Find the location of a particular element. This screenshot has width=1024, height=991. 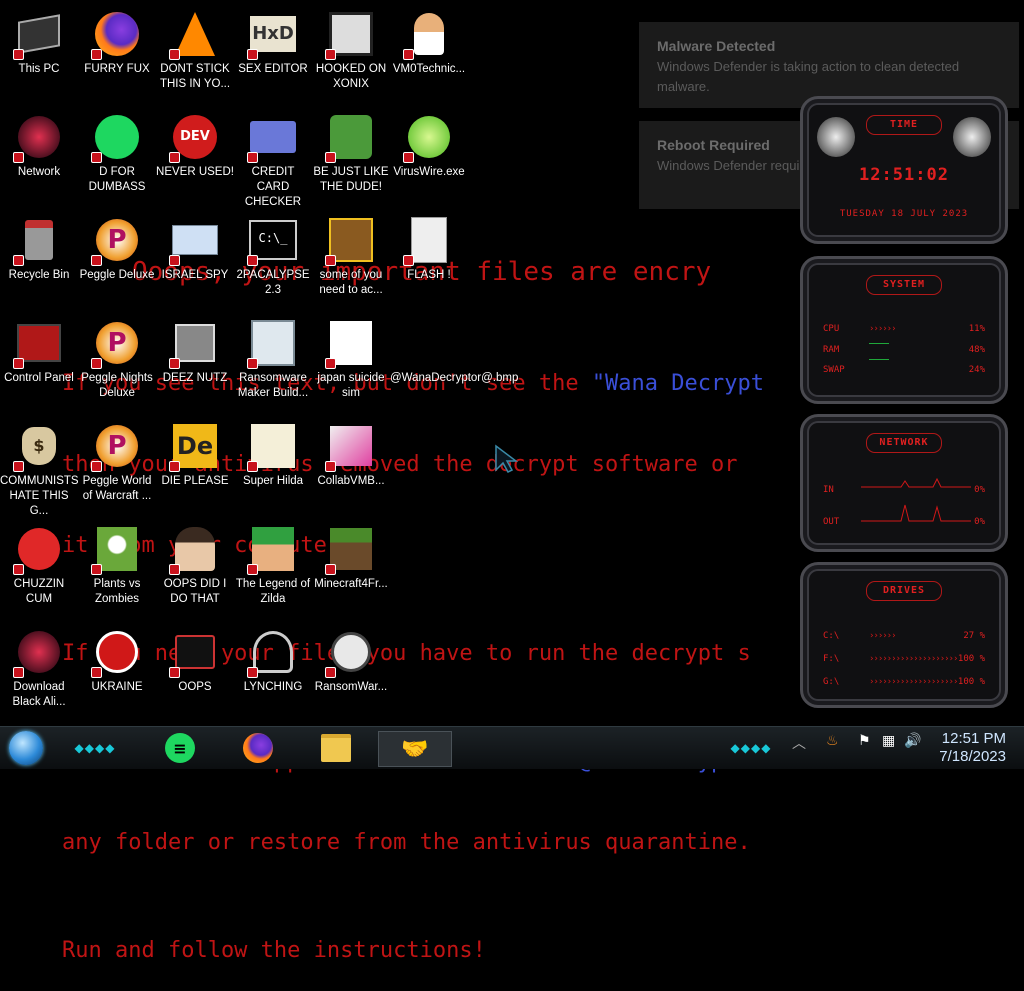

ram-graph-line is located at coordinates (879, 343).